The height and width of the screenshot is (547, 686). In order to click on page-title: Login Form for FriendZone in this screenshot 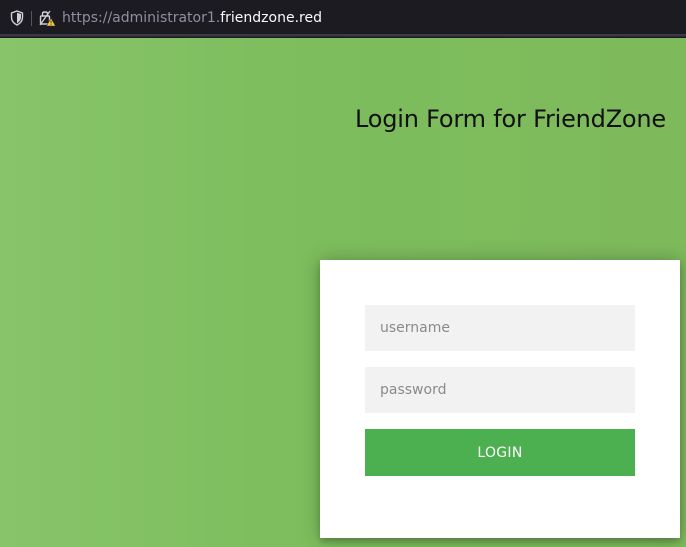, I will do `click(510, 119)`.